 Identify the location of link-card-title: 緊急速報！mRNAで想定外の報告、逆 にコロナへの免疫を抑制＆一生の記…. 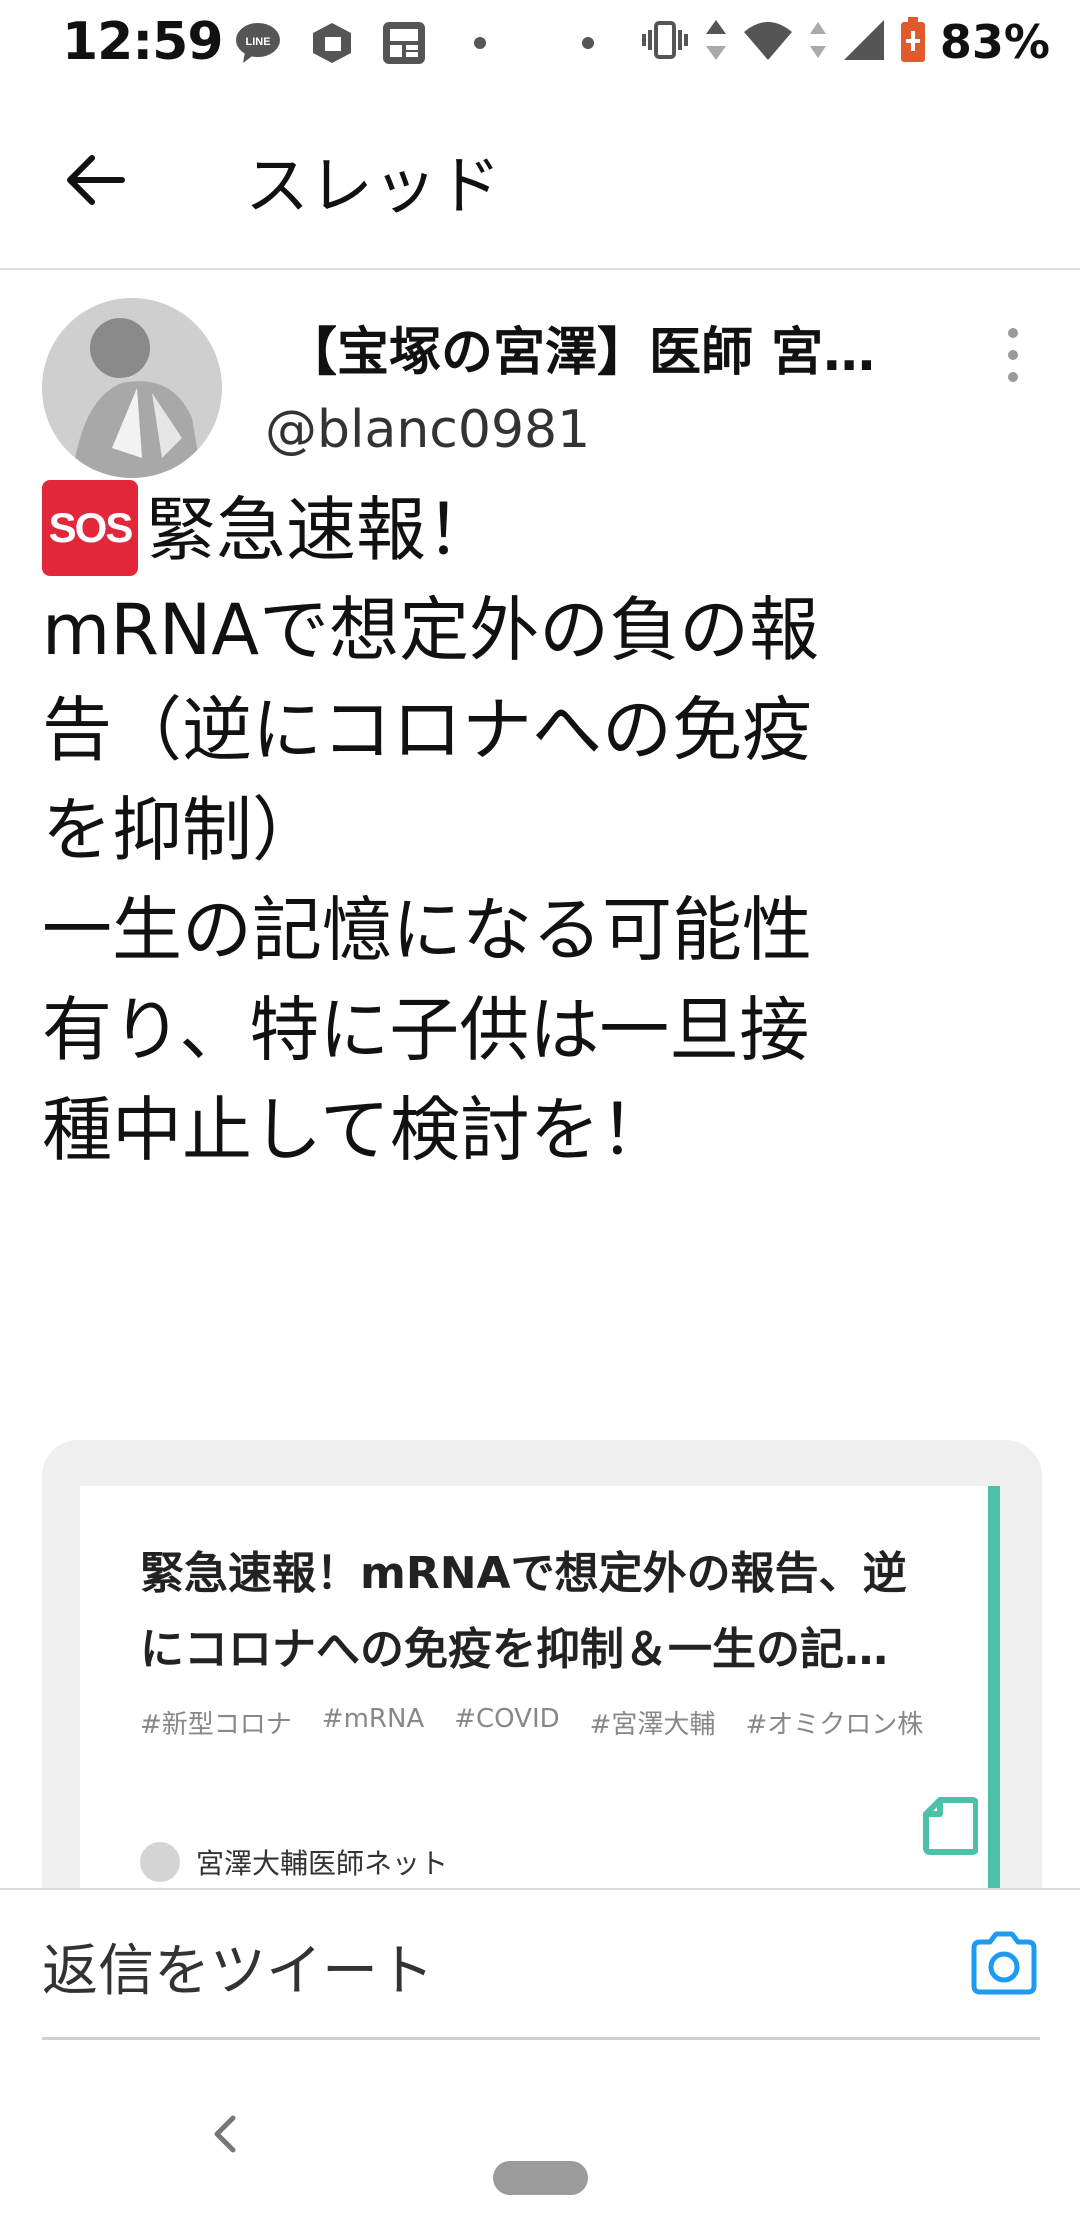
(523, 1611).